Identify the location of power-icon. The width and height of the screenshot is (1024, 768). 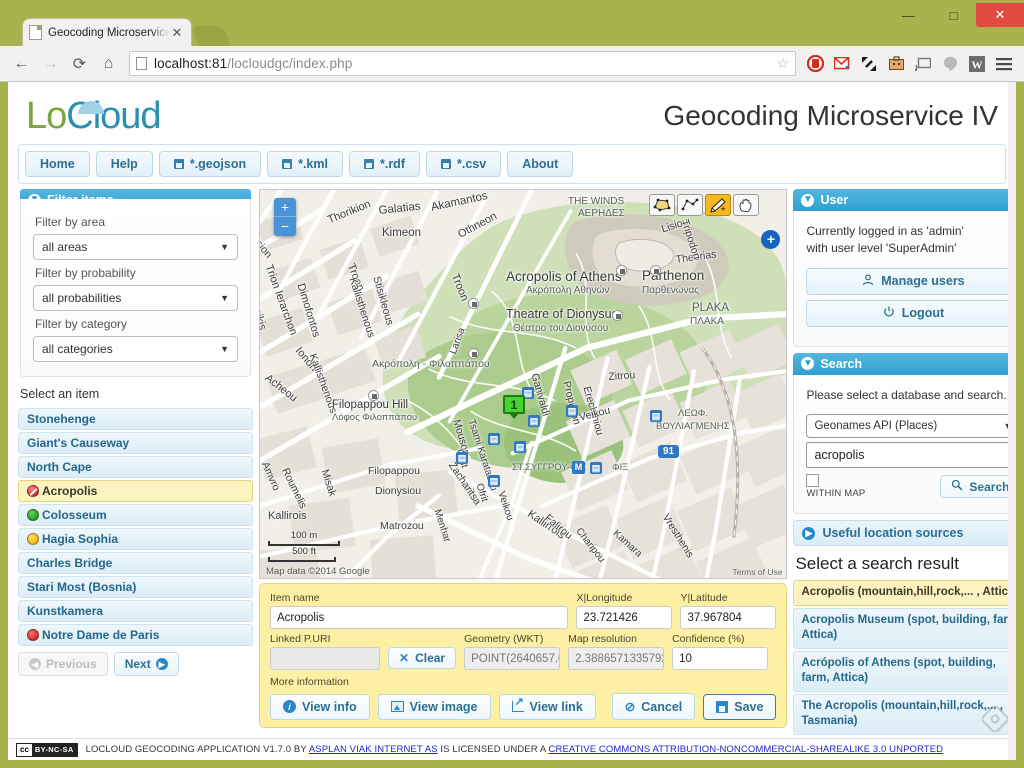
(889, 313).